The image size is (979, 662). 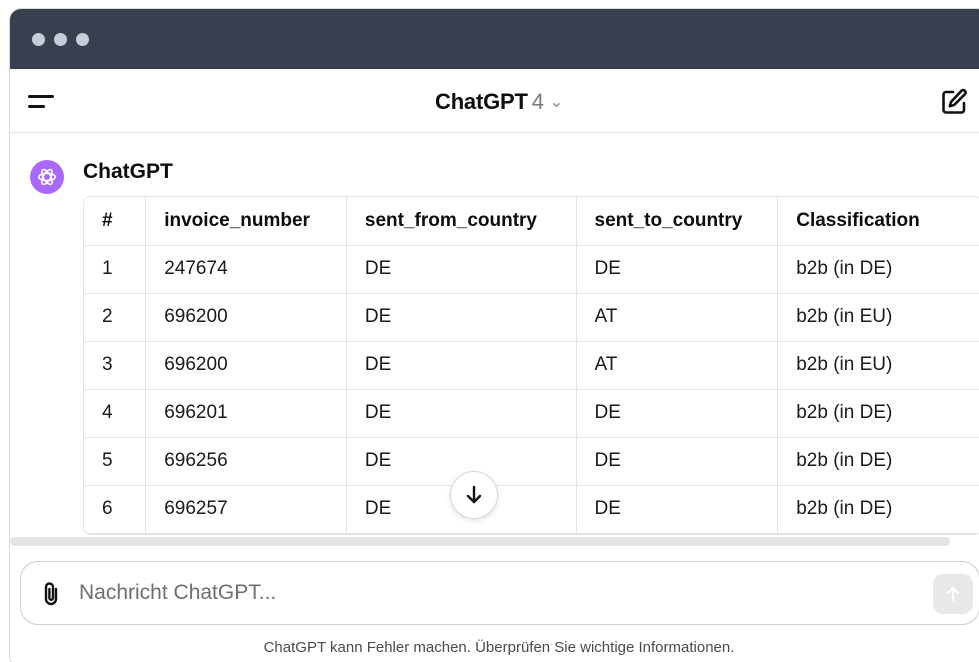 I want to click on sender-name: ChatGPT, so click(x=128, y=171).